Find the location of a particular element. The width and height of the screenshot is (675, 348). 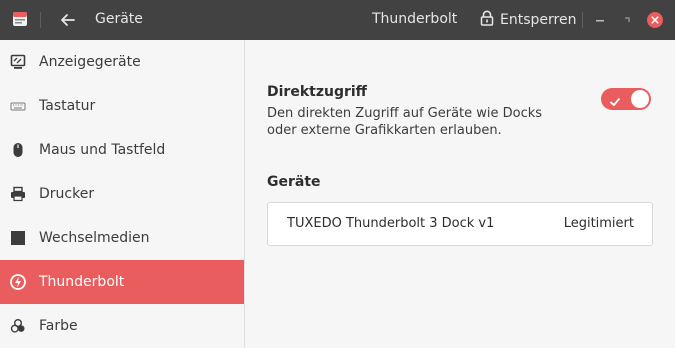

sidebar-item-label: Farbe is located at coordinates (58, 326).